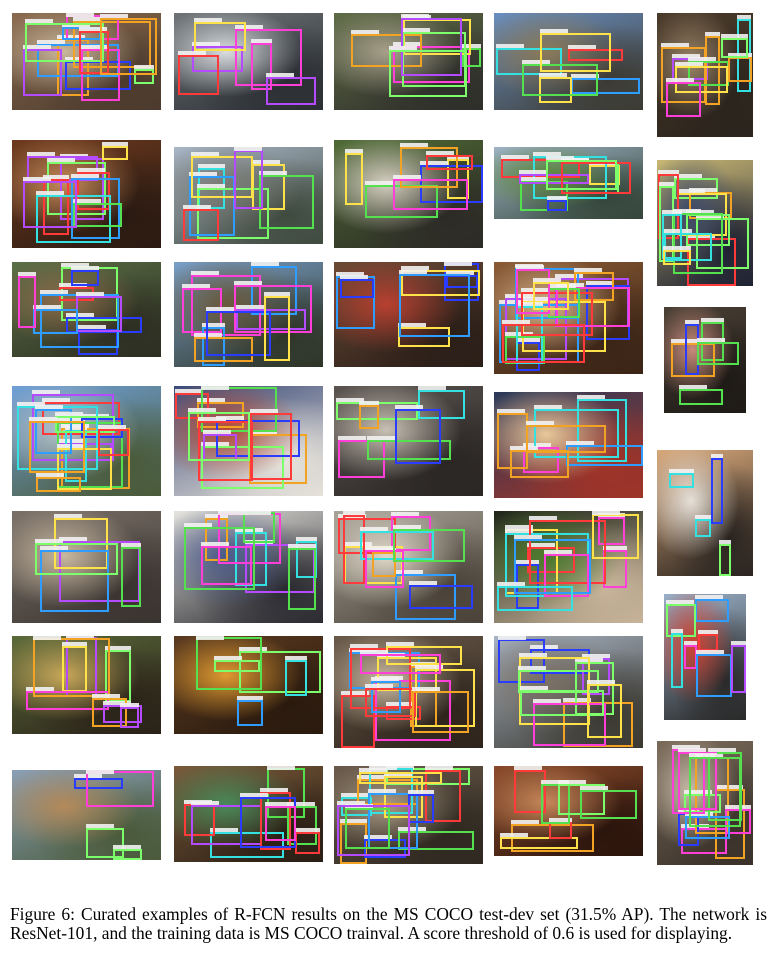 This screenshot has width=777, height=963. Describe the element at coordinates (568, 318) in the screenshot. I see `photo-donuts-on-tray` at that location.